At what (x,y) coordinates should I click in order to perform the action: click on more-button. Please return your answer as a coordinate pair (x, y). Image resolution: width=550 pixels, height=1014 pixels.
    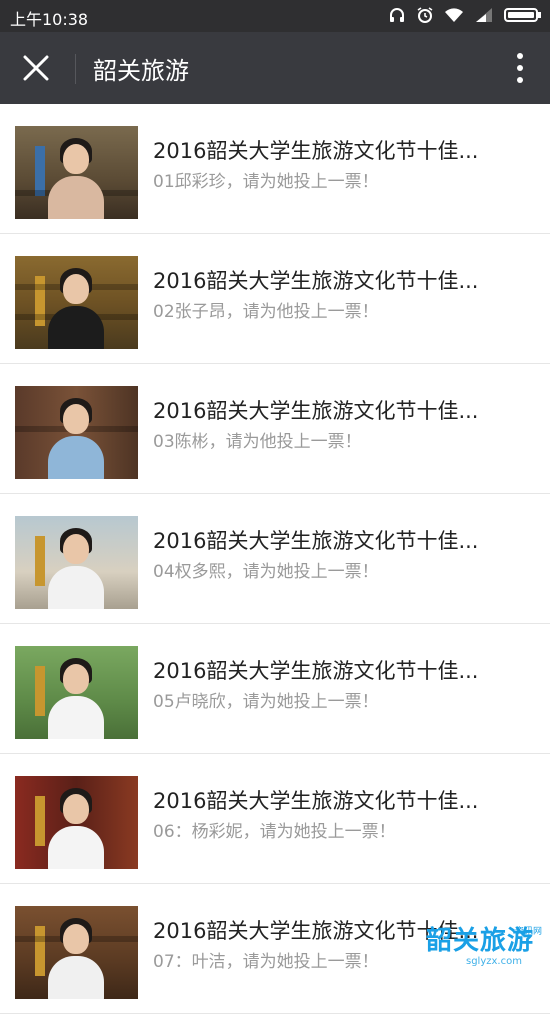
    Looking at the image, I should click on (520, 68).